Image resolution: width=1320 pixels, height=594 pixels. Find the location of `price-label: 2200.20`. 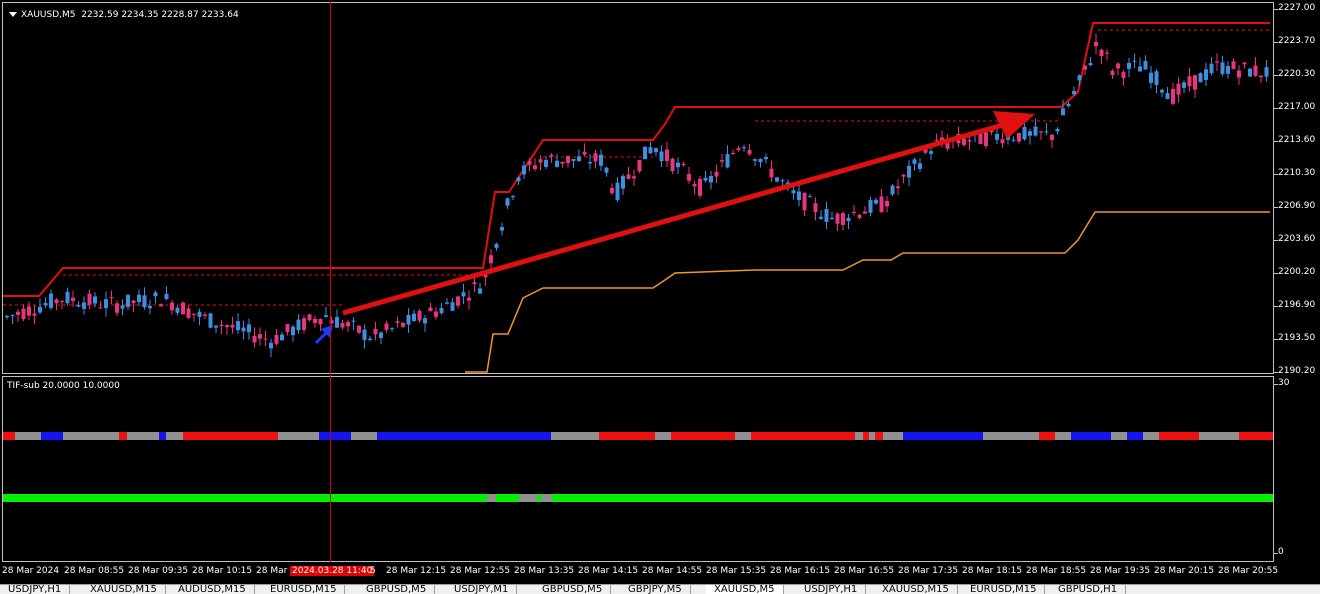

price-label: 2200.20 is located at coordinates (1297, 272).